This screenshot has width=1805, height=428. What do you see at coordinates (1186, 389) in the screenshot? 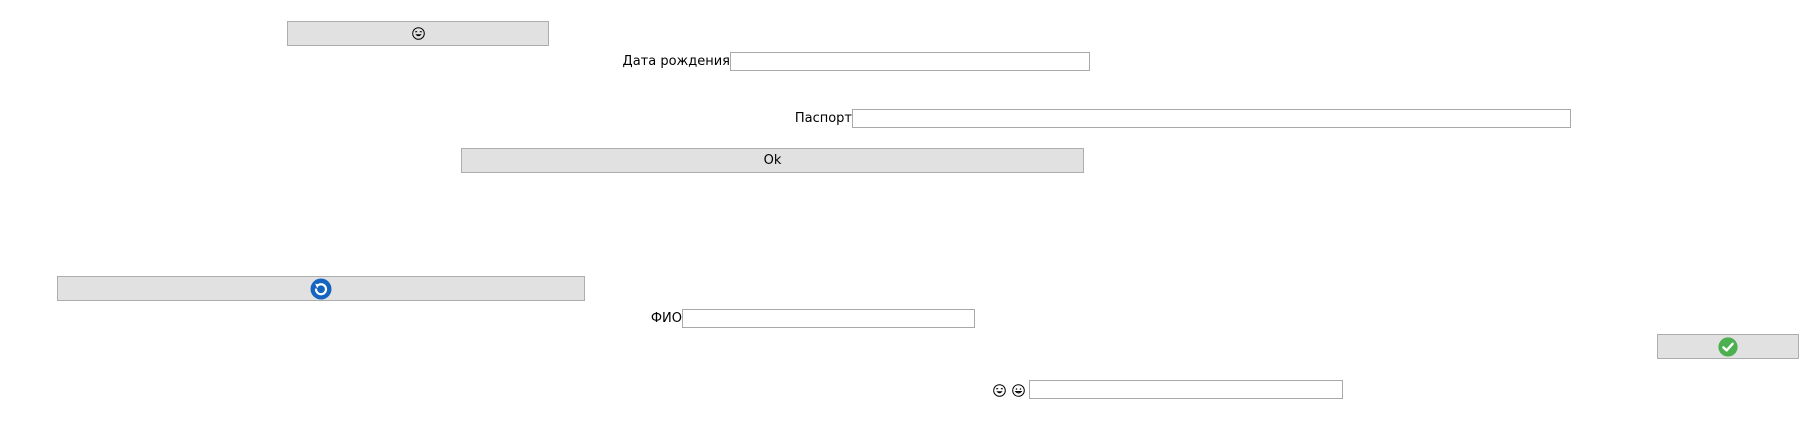
I see `emoji-field` at bounding box center [1186, 389].